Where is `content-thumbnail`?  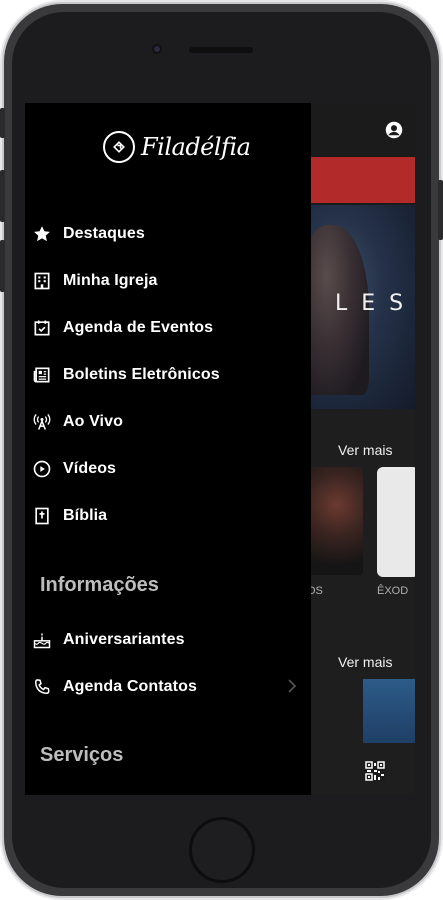
content-thumbnail is located at coordinates (389, 711).